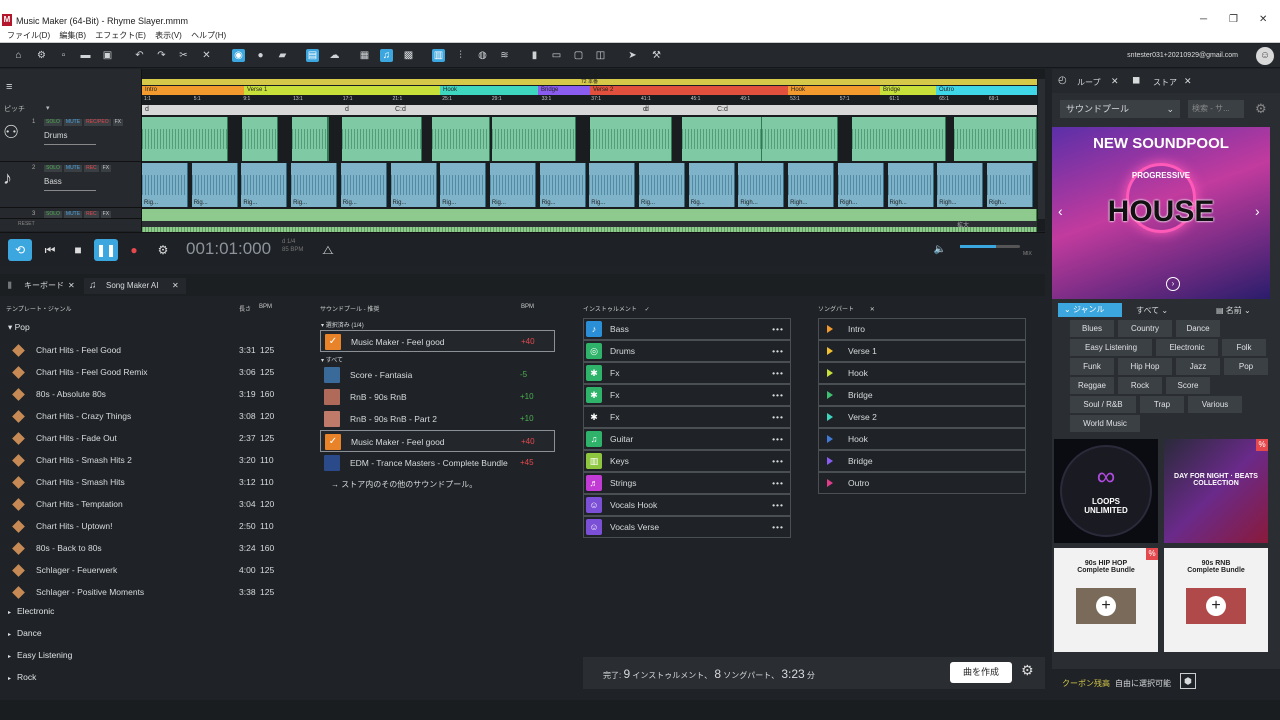  What do you see at coordinates (408, 55) in the screenshot?
I see `grid-icon: ▩` at bounding box center [408, 55].